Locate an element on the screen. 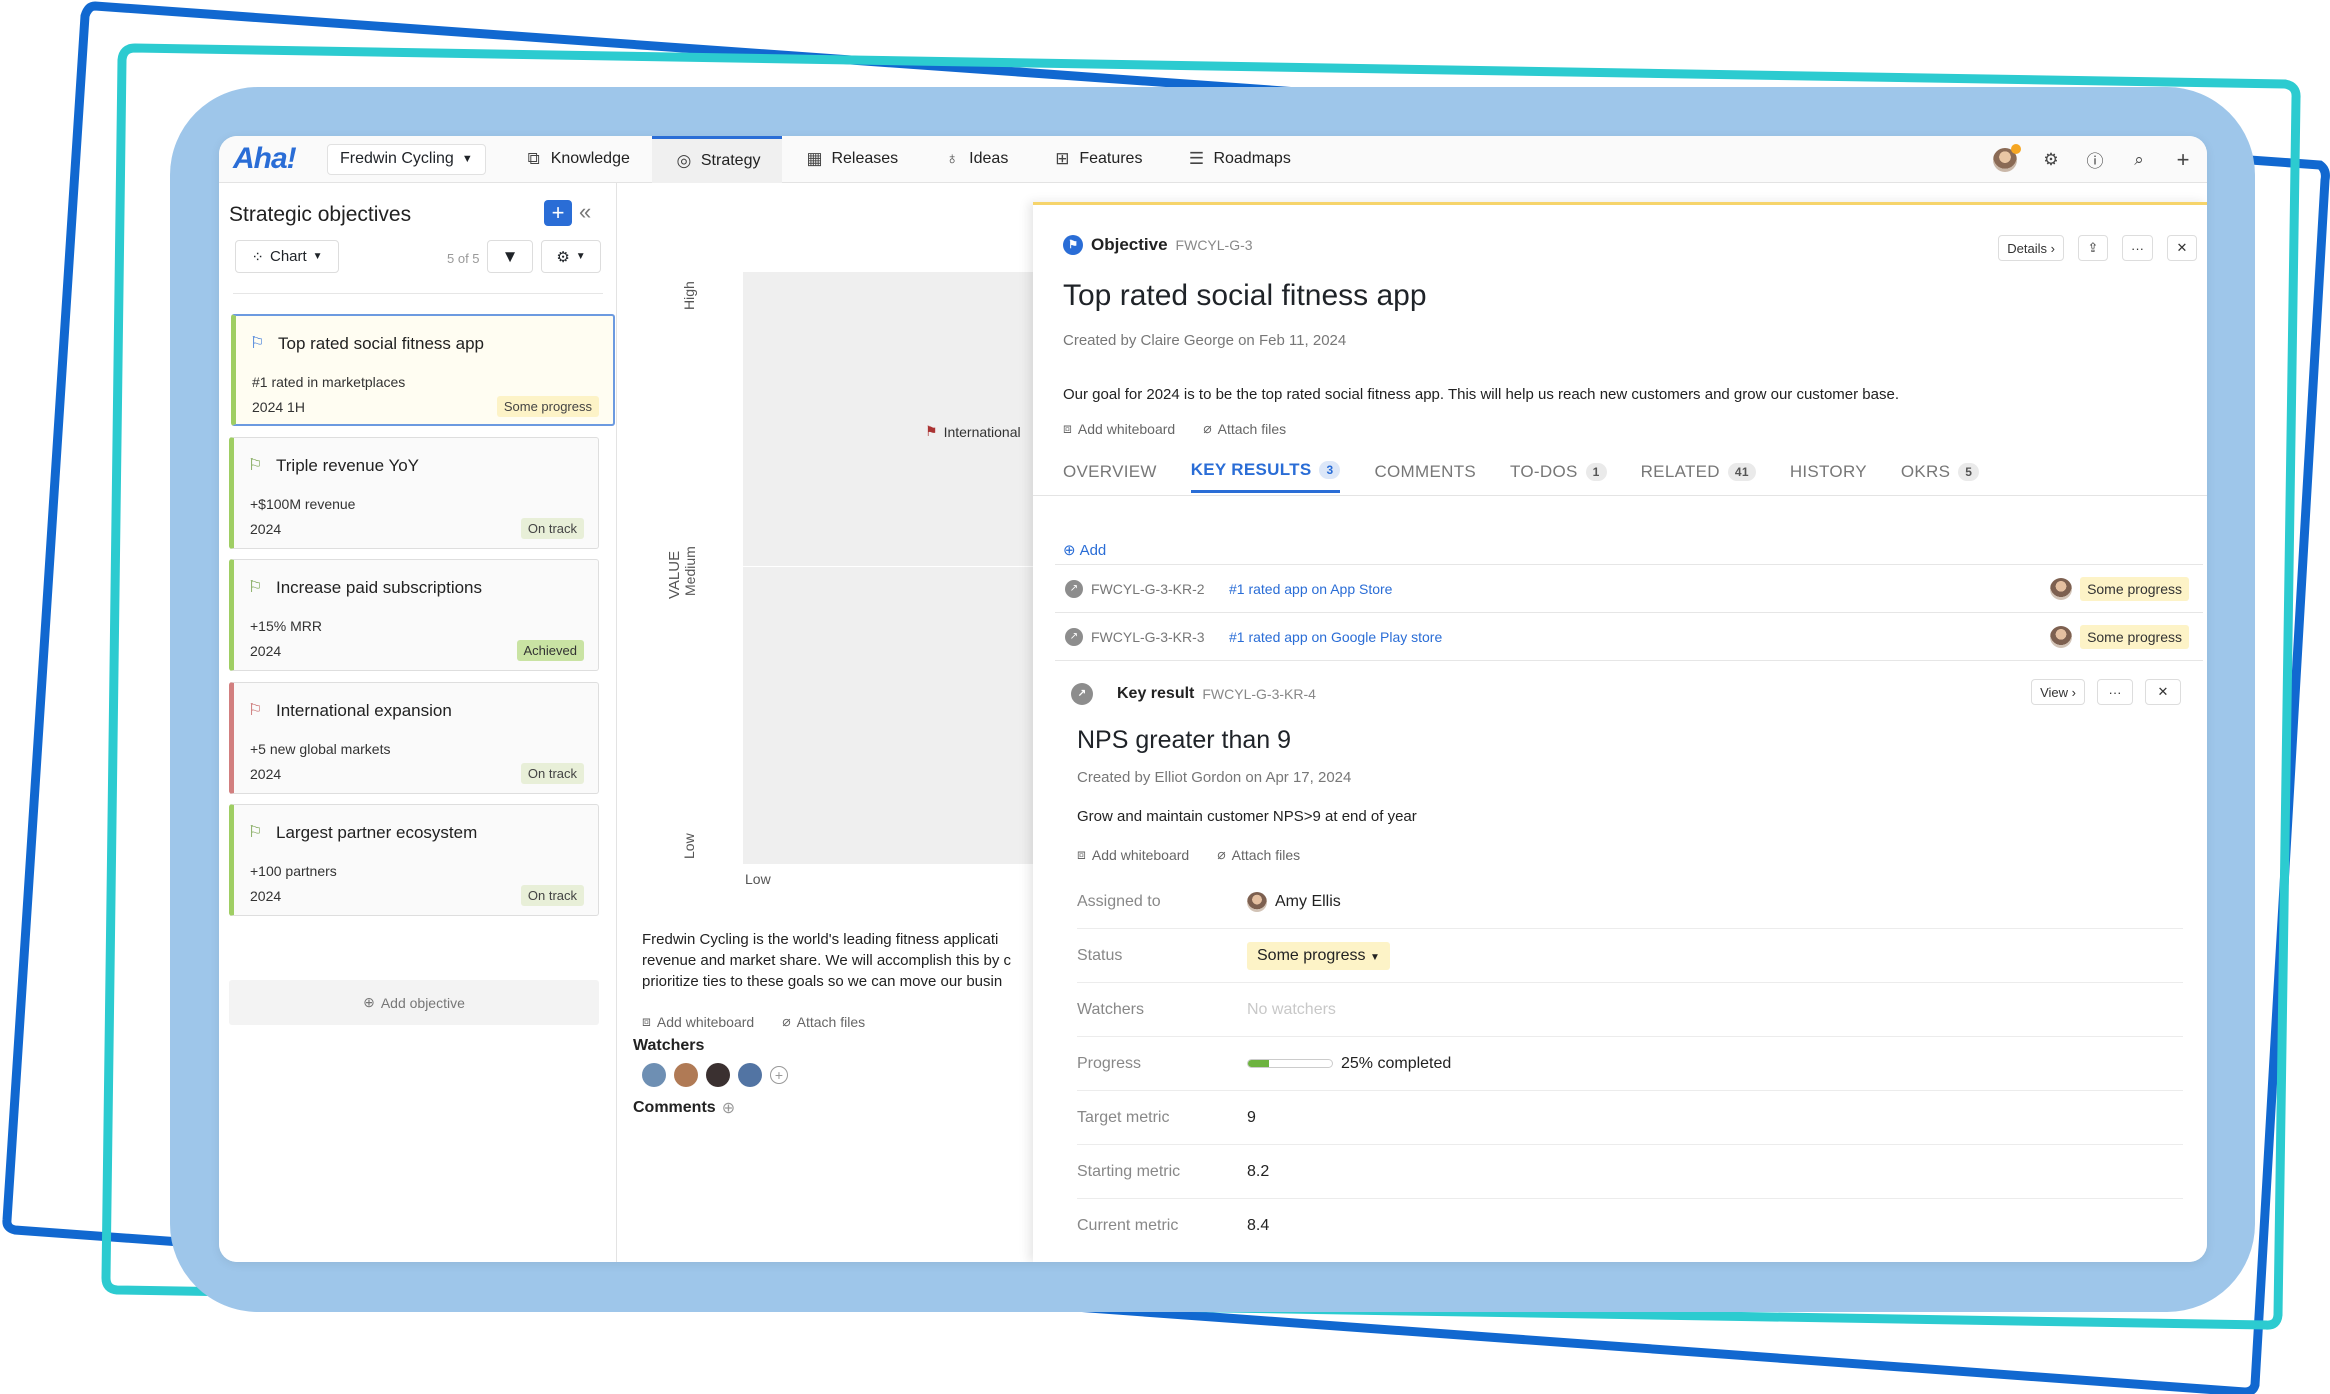  tab-label: OVERVIEW is located at coordinates (1110, 471).